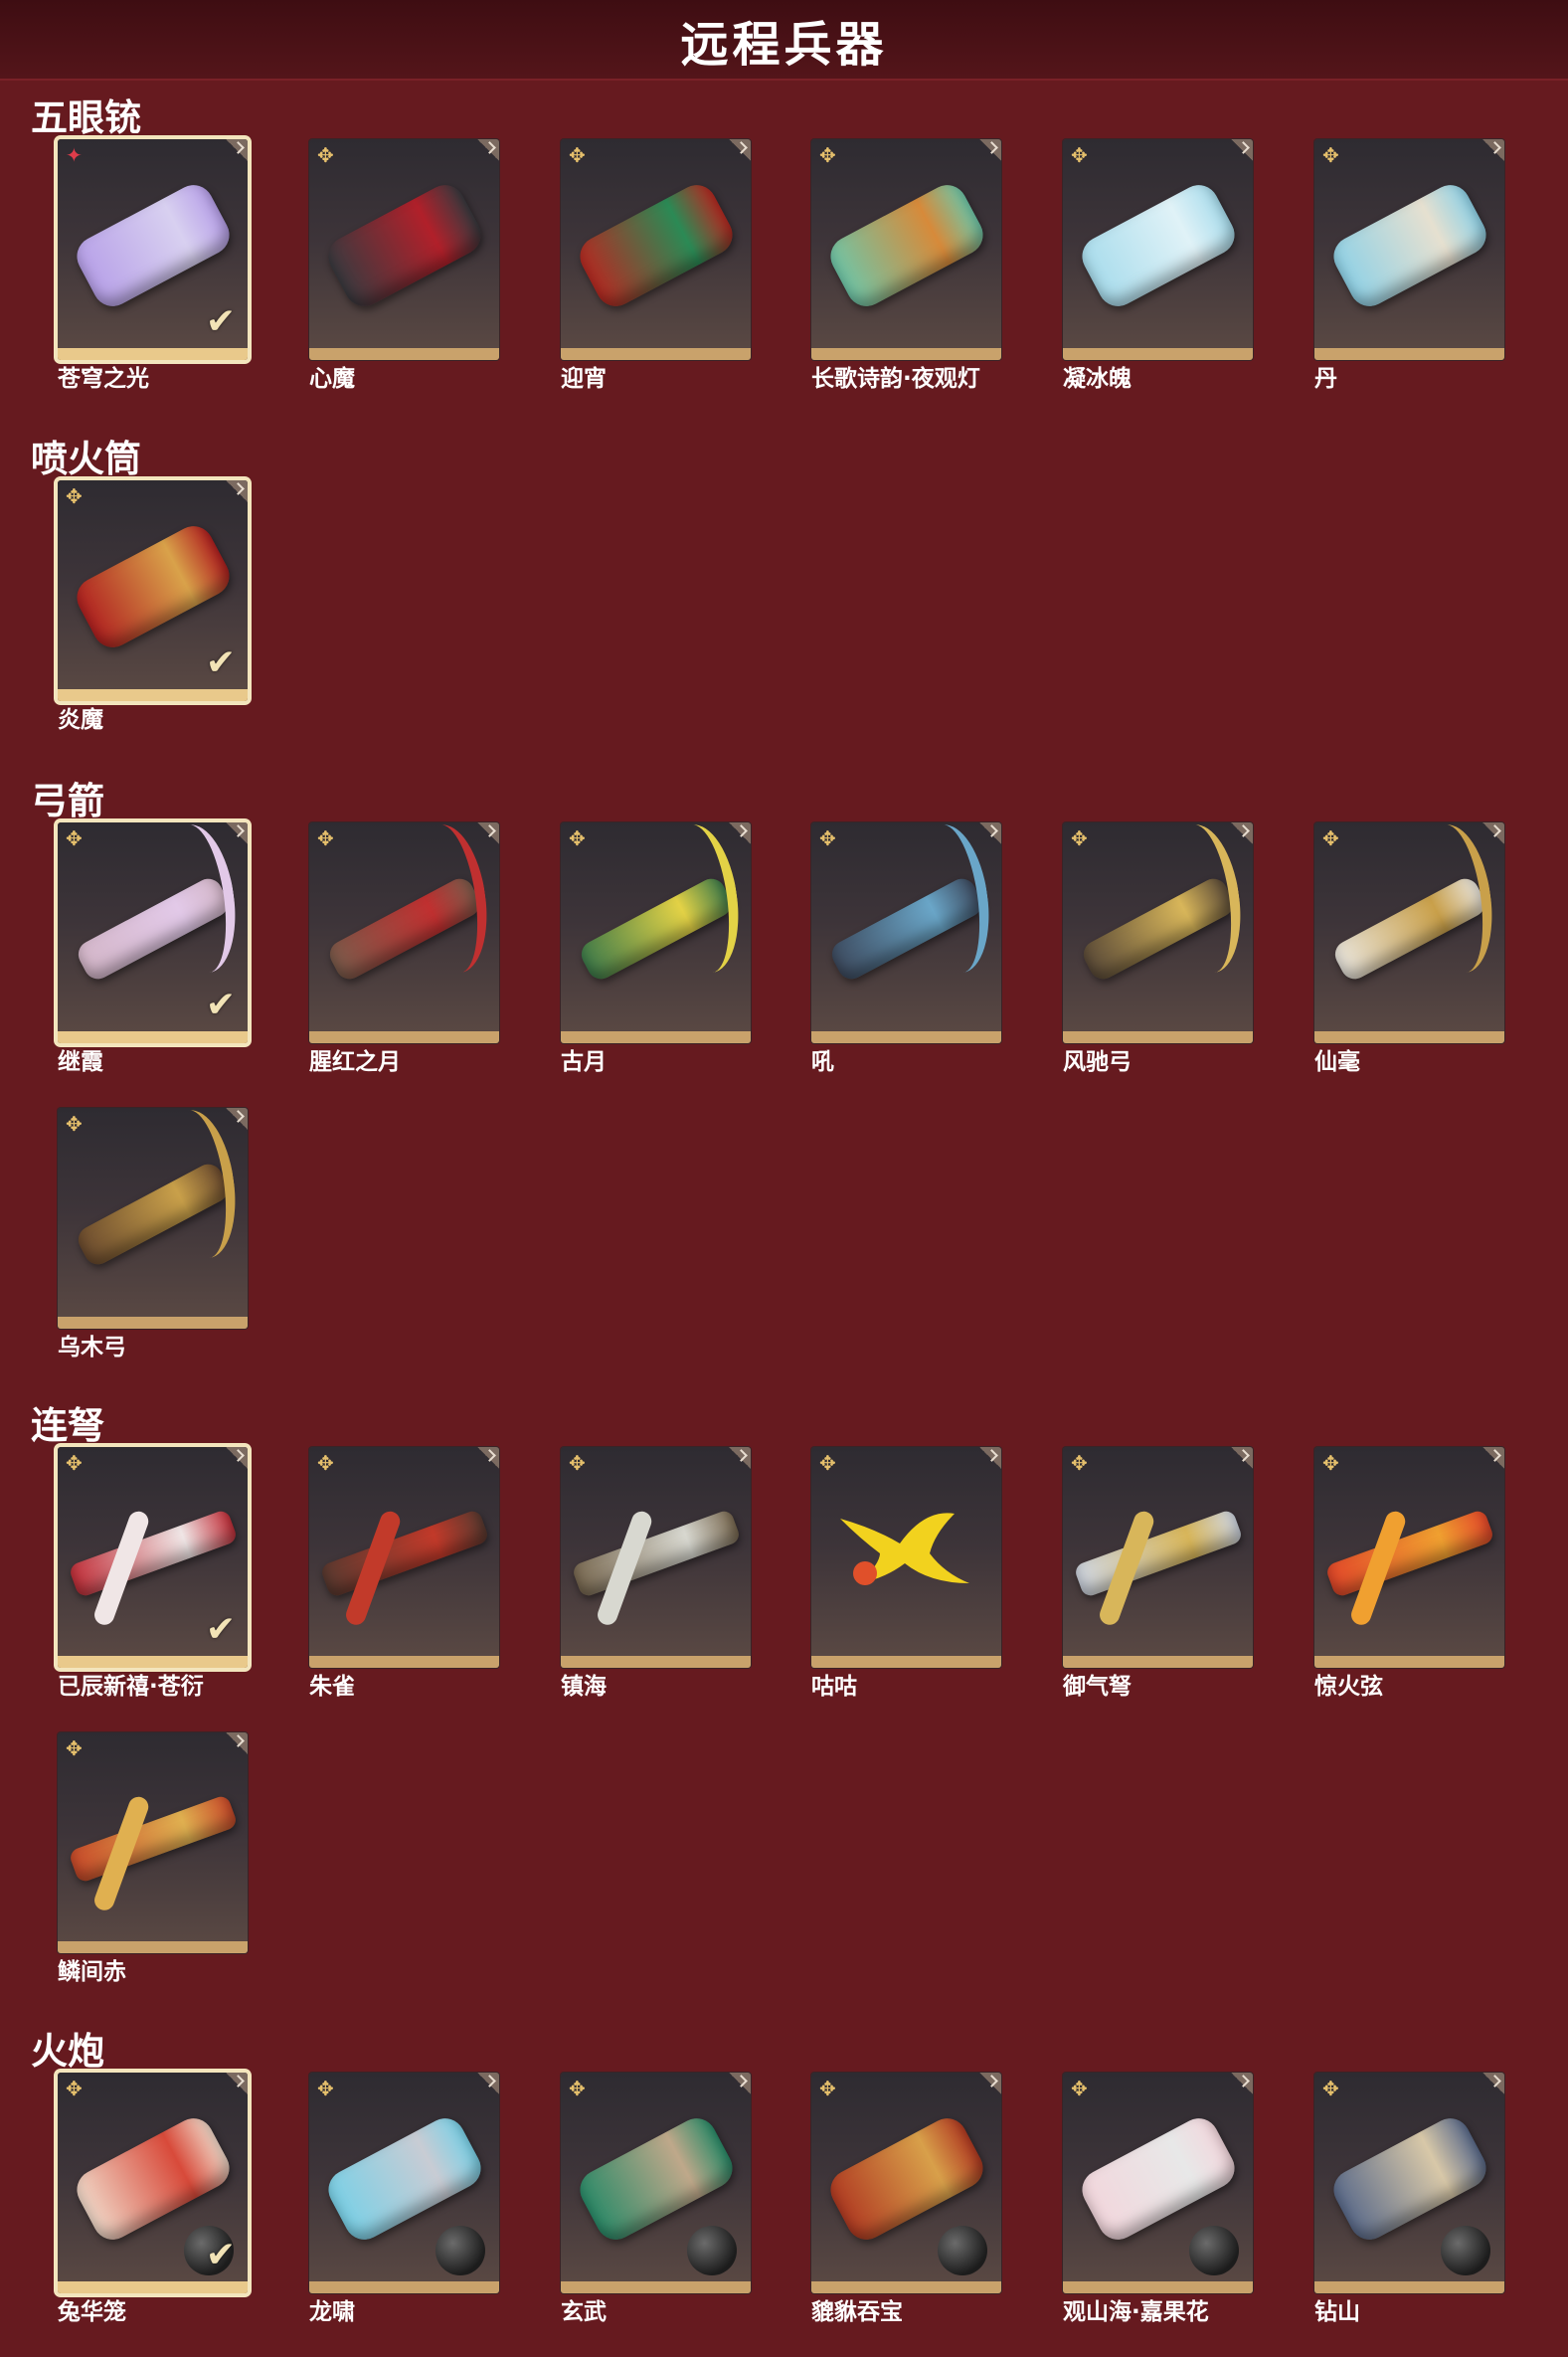 This screenshot has width=1568, height=2357. I want to click on weapon-card: ✥ 迎宵, so click(686, 267).